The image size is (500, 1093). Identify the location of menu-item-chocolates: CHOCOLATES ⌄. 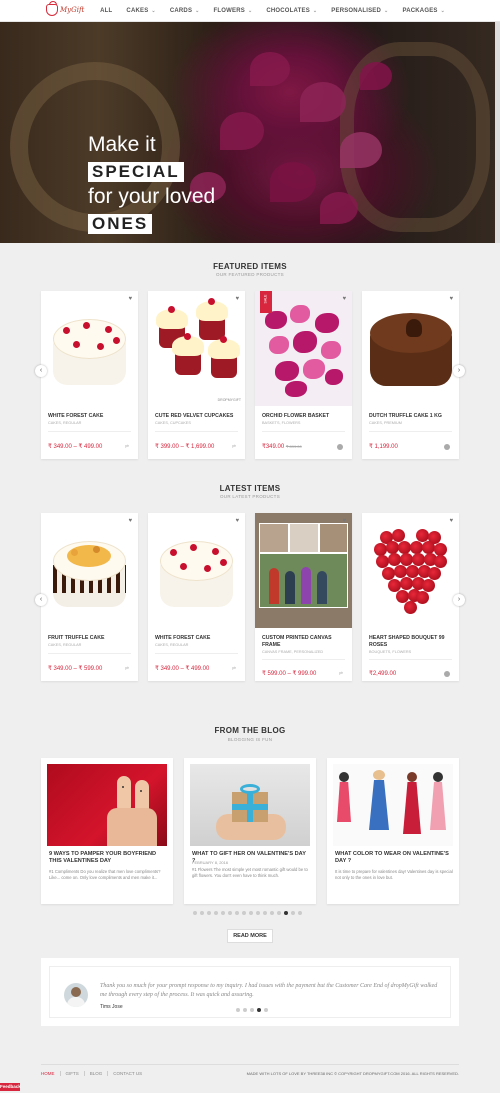
(291, 11).